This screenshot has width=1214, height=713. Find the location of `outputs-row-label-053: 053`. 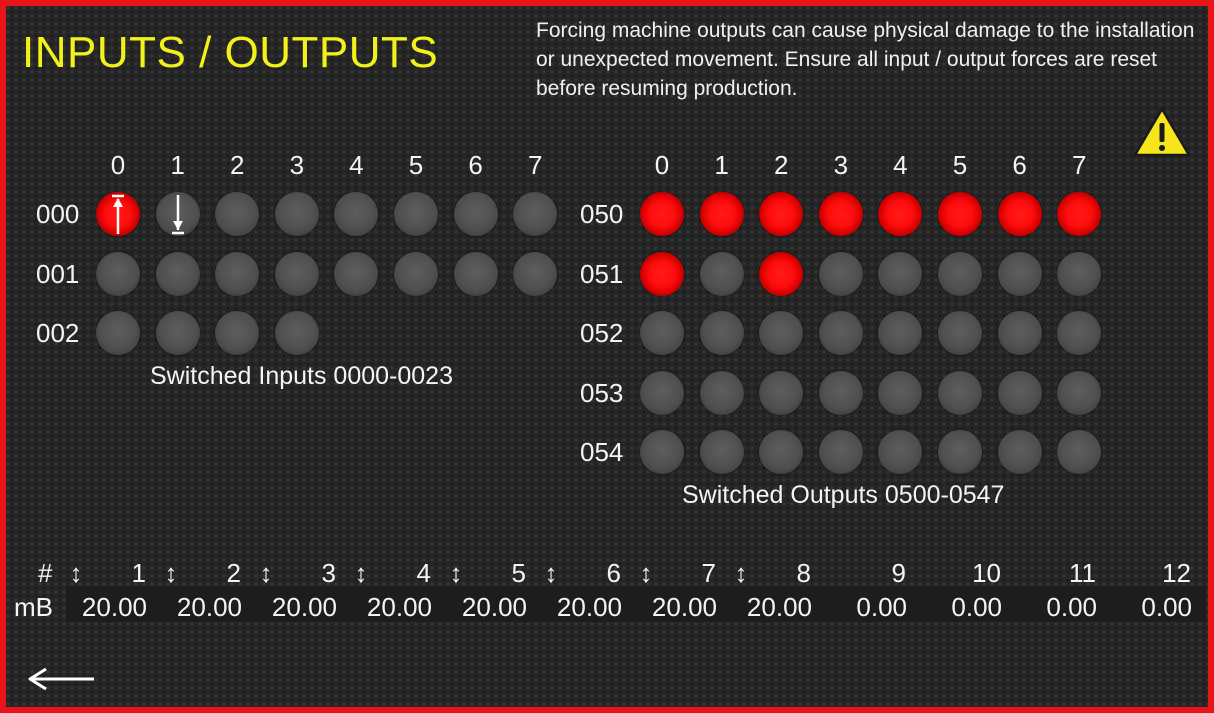

outputs-row-label-053: 053 is located at coordinates (602, 392).